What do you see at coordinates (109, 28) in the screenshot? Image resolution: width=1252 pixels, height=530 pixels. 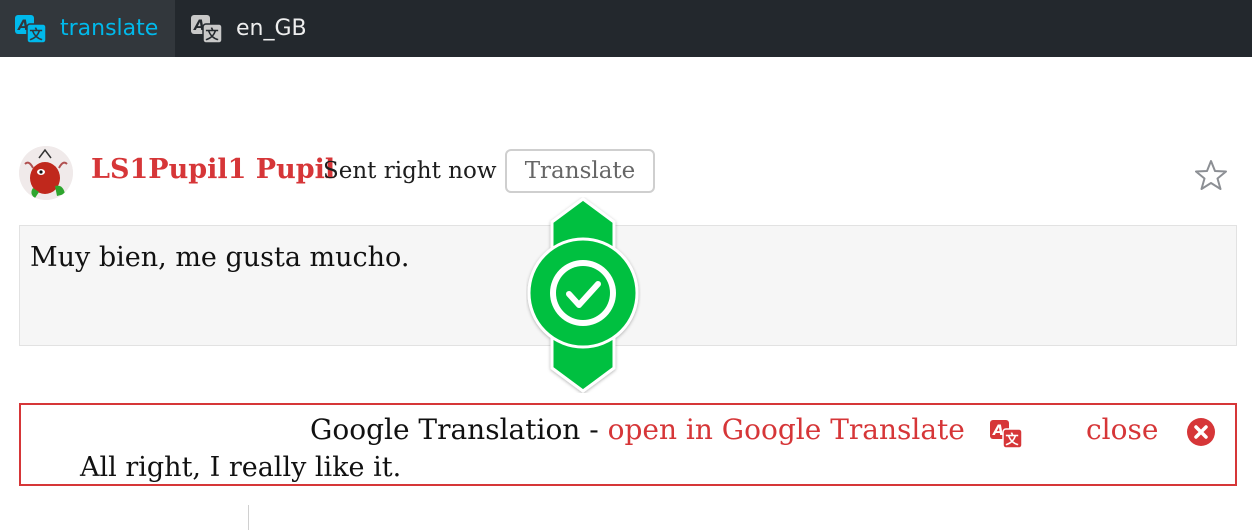 I see `tab-translate-label: translate` at bounding box center [109, 28].